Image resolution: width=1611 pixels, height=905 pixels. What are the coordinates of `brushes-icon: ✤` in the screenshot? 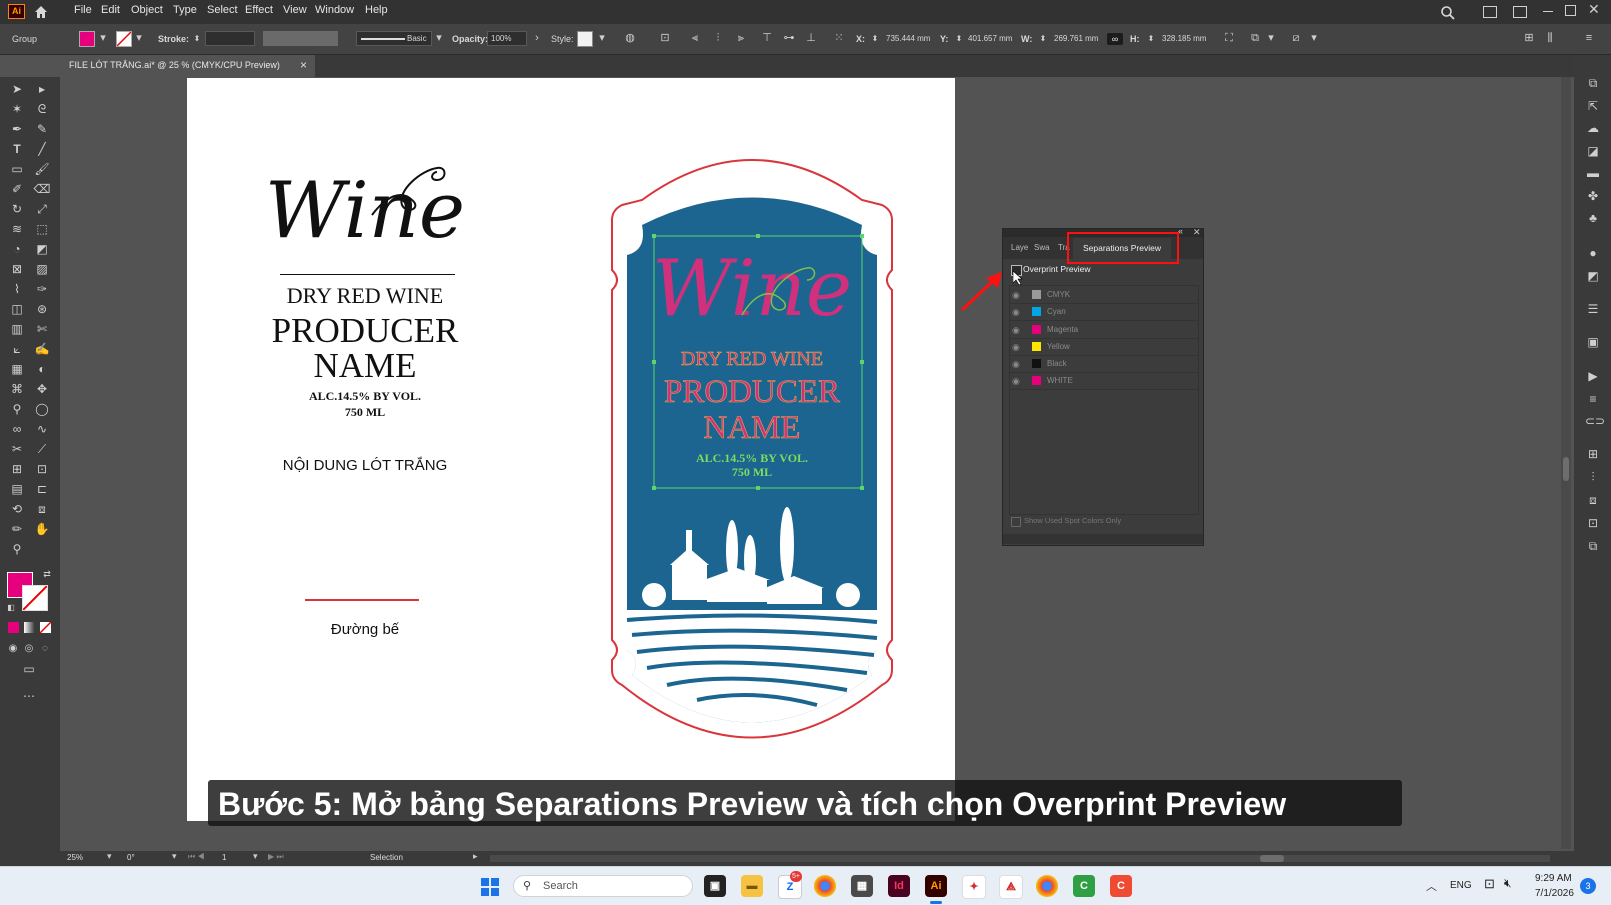 It's located at (1593, 196).